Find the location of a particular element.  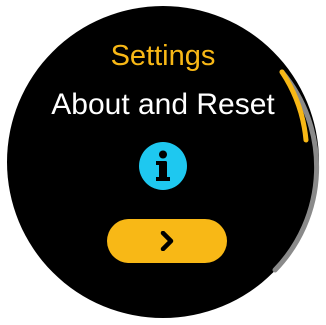

chevron-right-icon is located at coordinates (167, 241).